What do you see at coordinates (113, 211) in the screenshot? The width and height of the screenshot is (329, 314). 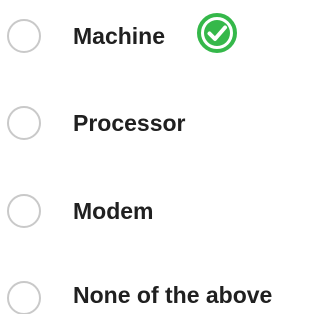 I see `option-label: Modem` at bounding box center [113, 211].